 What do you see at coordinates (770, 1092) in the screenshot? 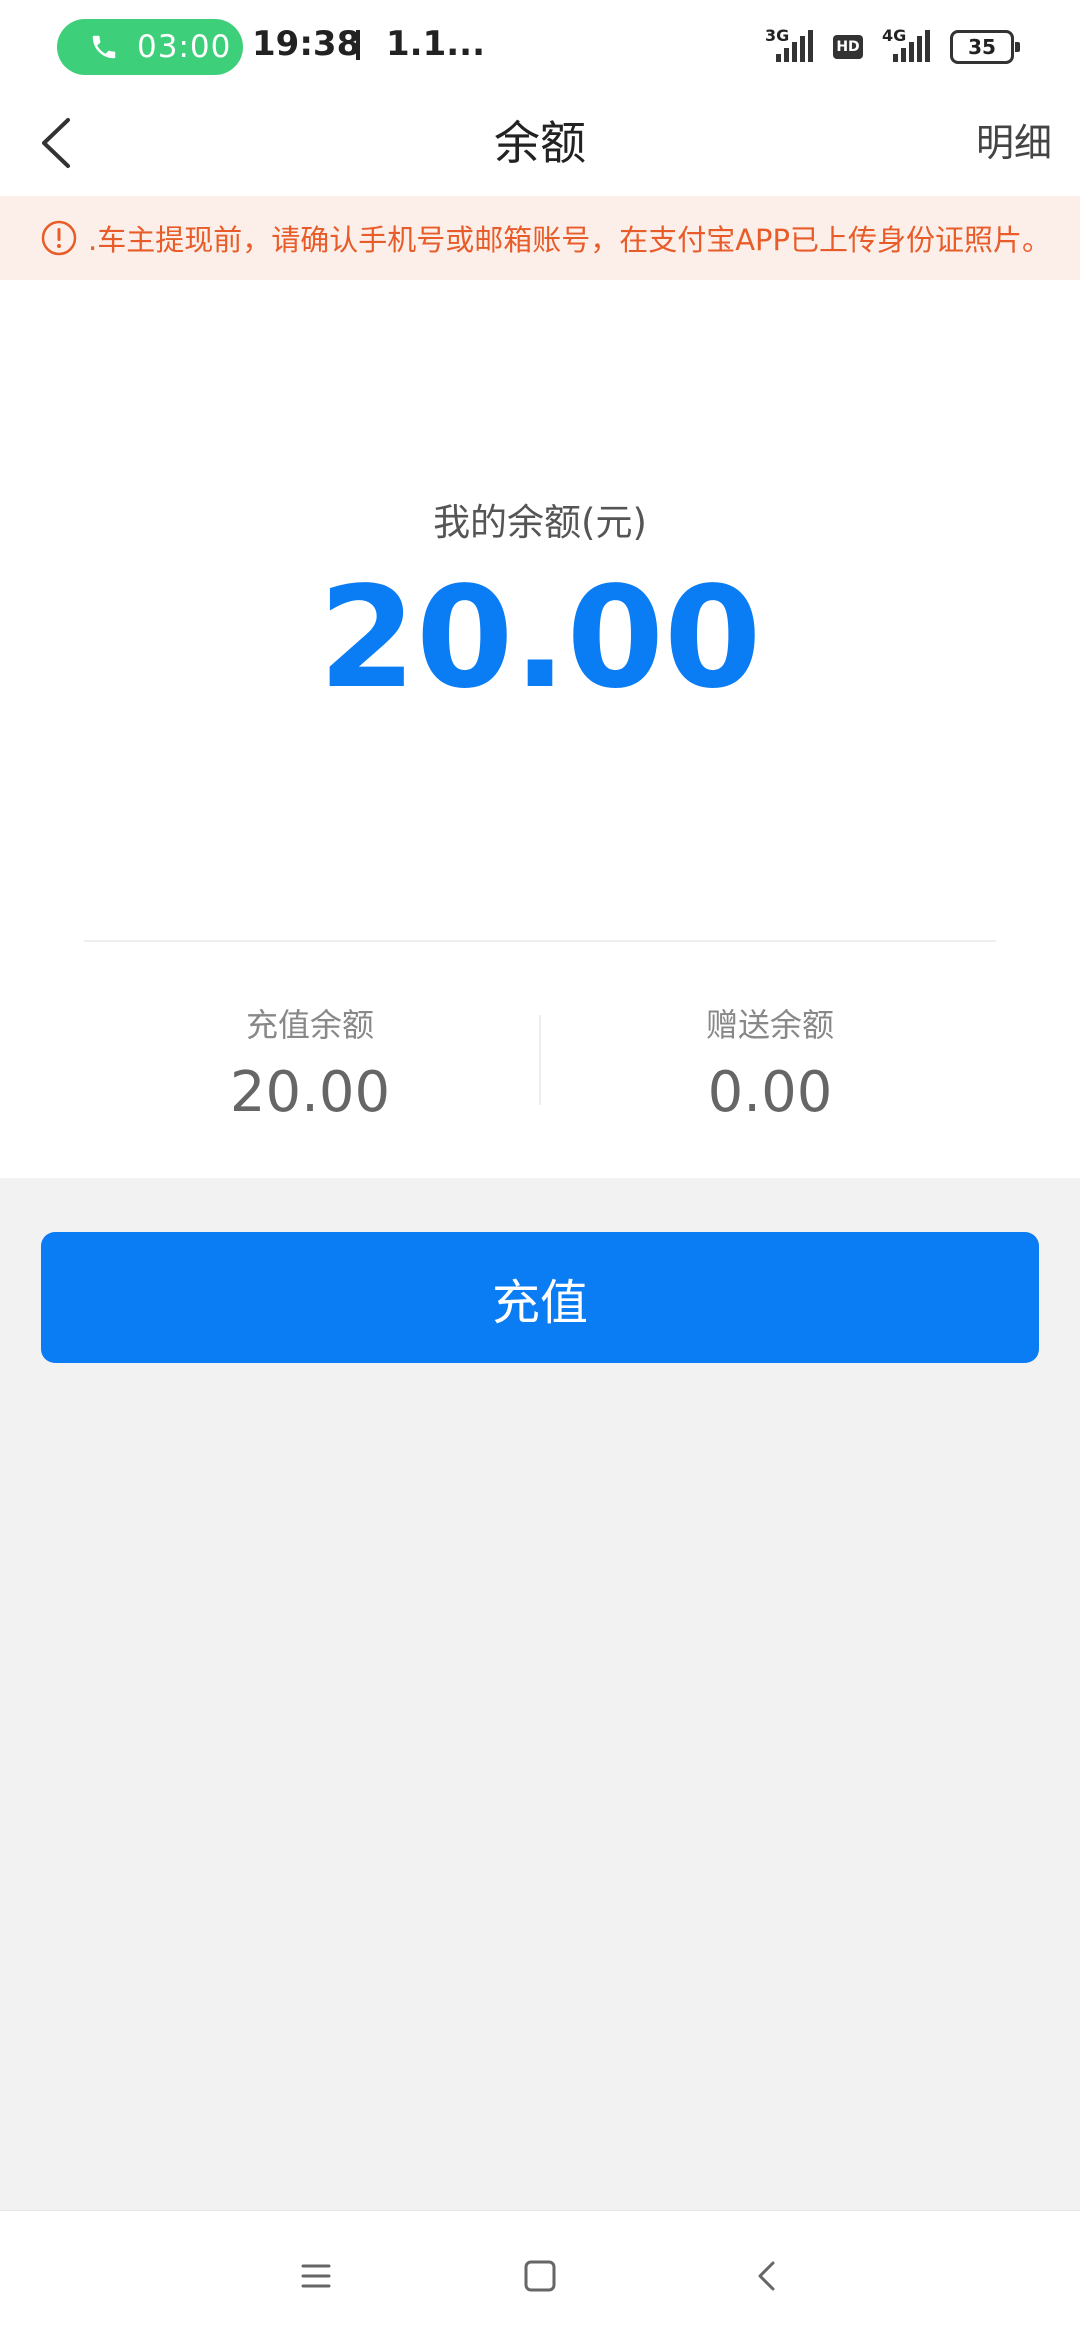
I see `gift-balance-value: 0.00` at bounding box center [770, 1092].